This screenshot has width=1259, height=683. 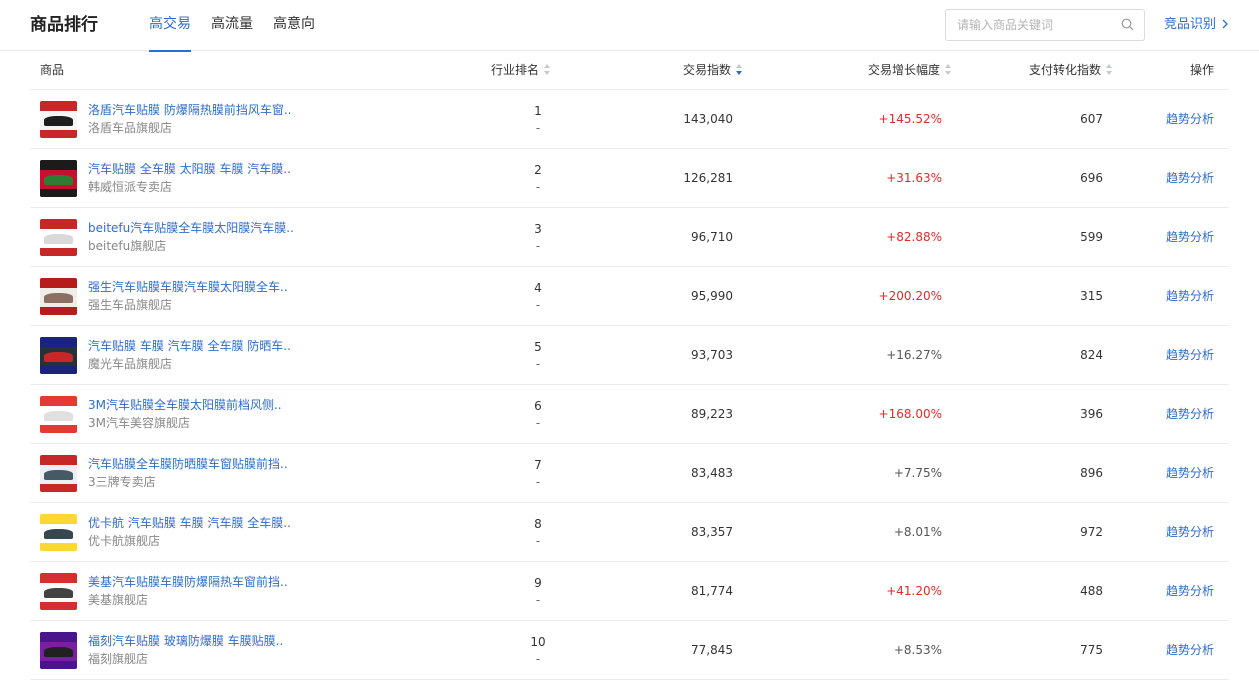 I want to click on tab-high-intent: 高意向, so click(x=294, y=25).